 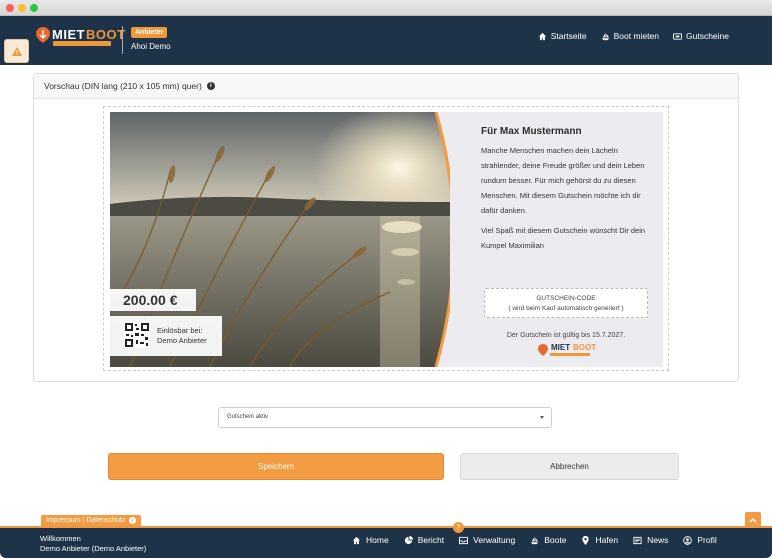 I want to click on welcome-block: Willkommen Demo Anbieter (Demo Anbieter), so click(x=93, y=544).